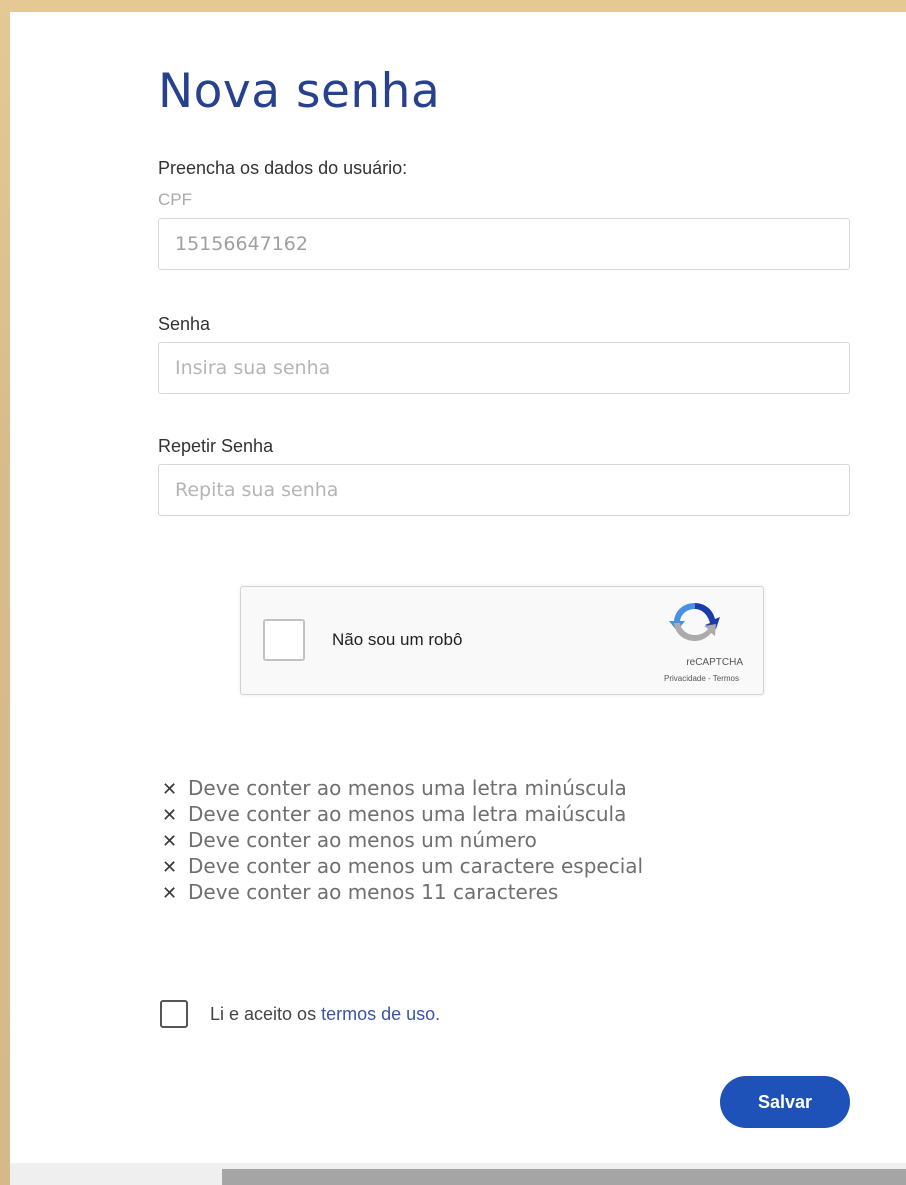 The image size is (906, 1185). What do you see at coordinates (283, 168) in the screenshot?
I see `form-intro-text: Preencha os dados do usuário:` at bounding box center [283, 168].